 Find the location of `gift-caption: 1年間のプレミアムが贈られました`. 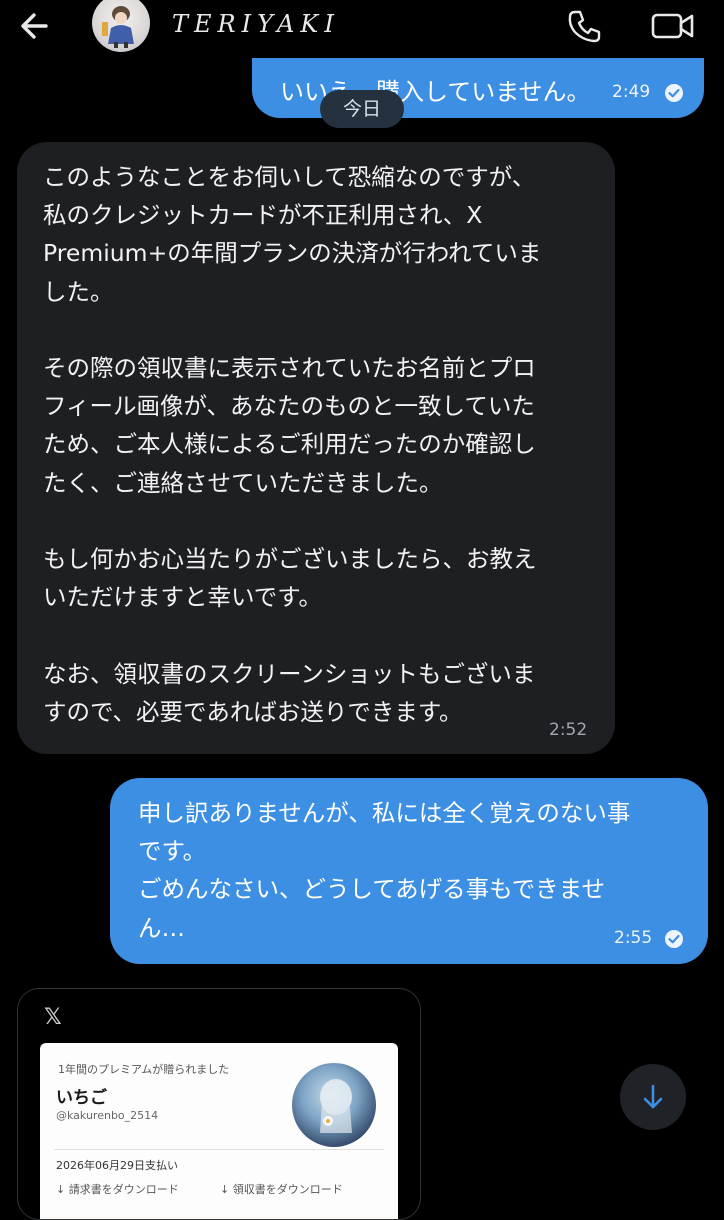

gift-caption: 1年間のプレミアムが贈られました is located at coordinates (144, 1069).